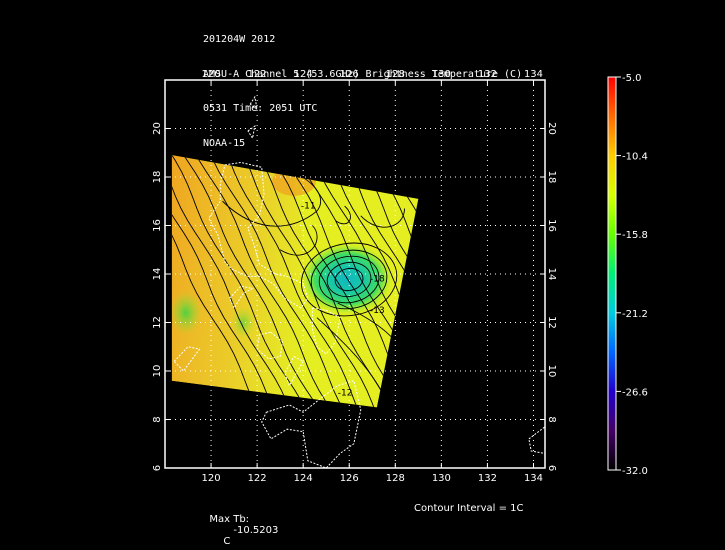 This screenshot has height=550, width=725. I want to click on tick-label-bottom-134: 134, so click(533, 478).